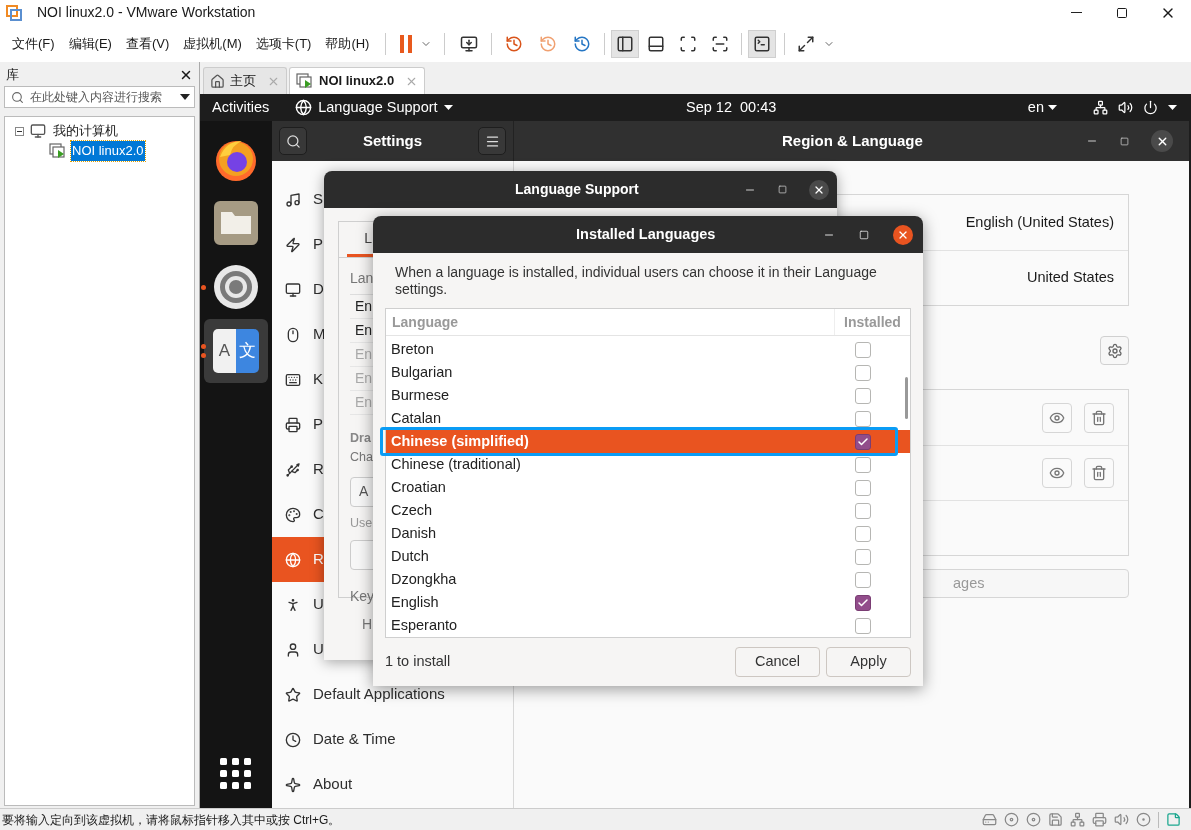 This screenshot has height=830, width=1191. Describe the element at coordinates (418, 662) in the screenshot. I see `status-text: 1 to install` at that location.